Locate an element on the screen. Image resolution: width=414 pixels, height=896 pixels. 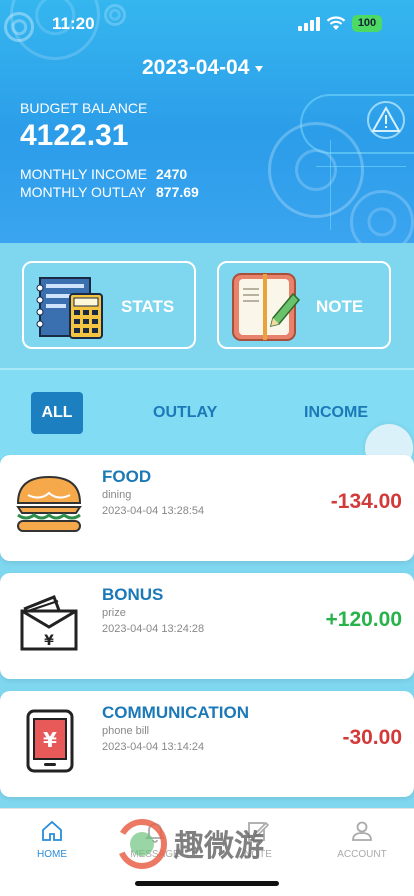
transaction-item: FOOD dining 2023-04-04 13:28:54 -134.00 is located at coordinates (207, 508).